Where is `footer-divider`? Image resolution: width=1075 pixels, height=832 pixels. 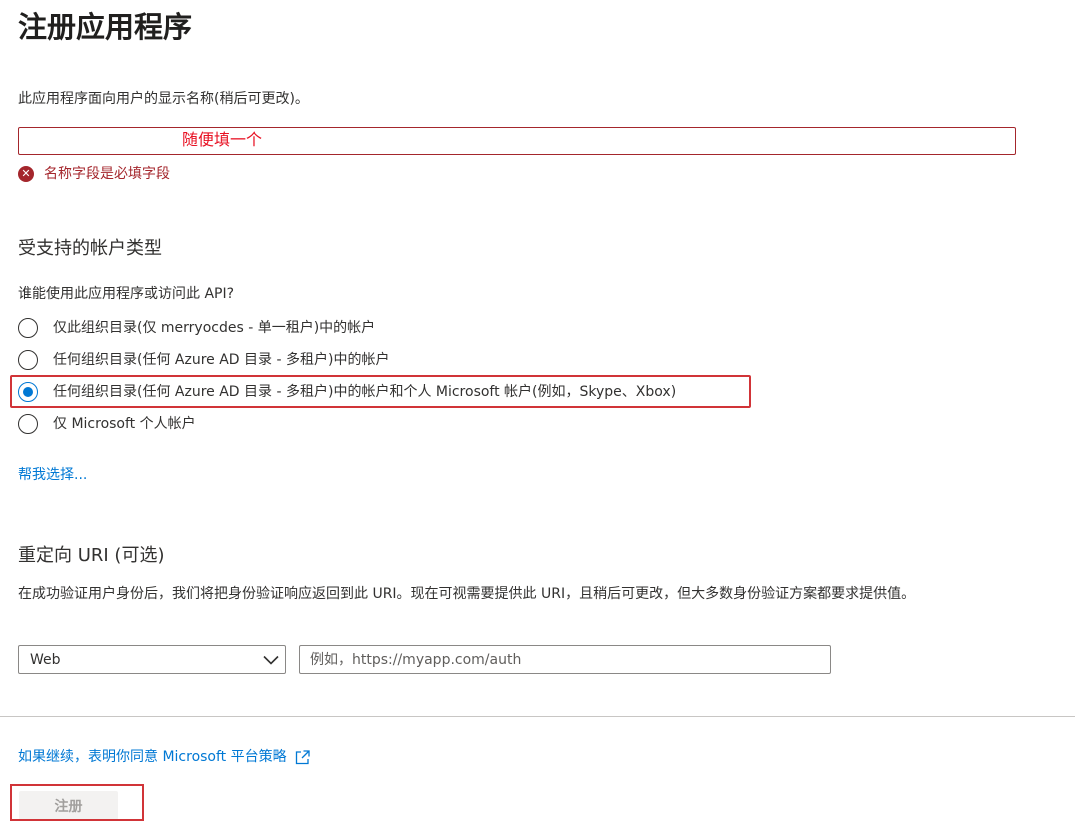 footer-divider is located at coordinates (537, 716).